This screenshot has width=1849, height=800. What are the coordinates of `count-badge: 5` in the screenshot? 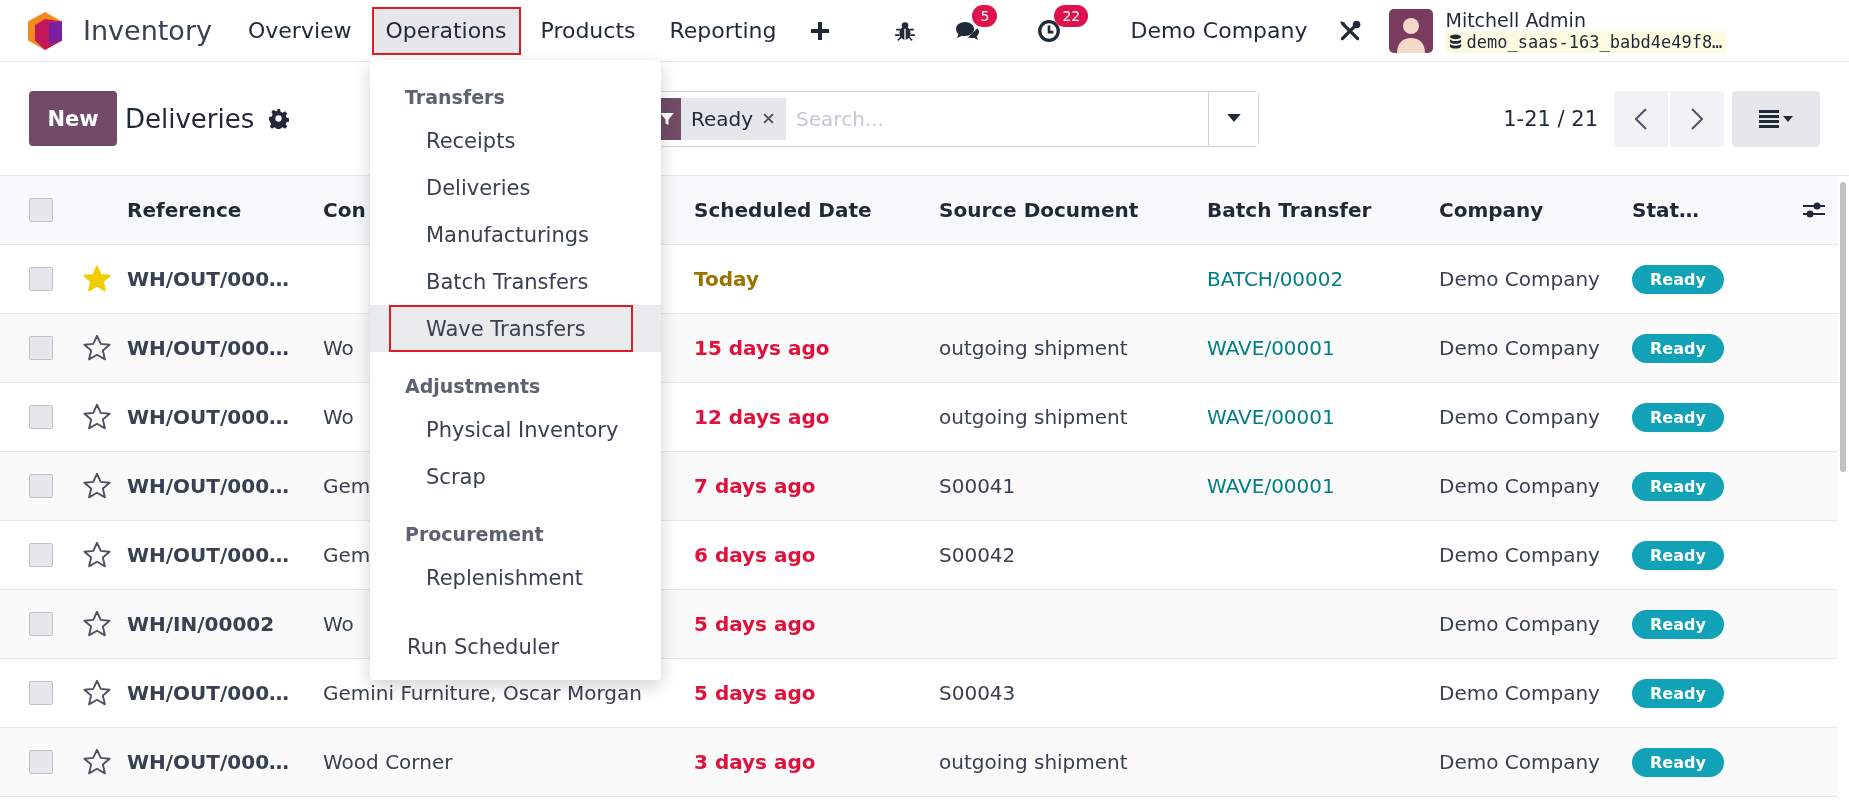 It's located at (985, 15).